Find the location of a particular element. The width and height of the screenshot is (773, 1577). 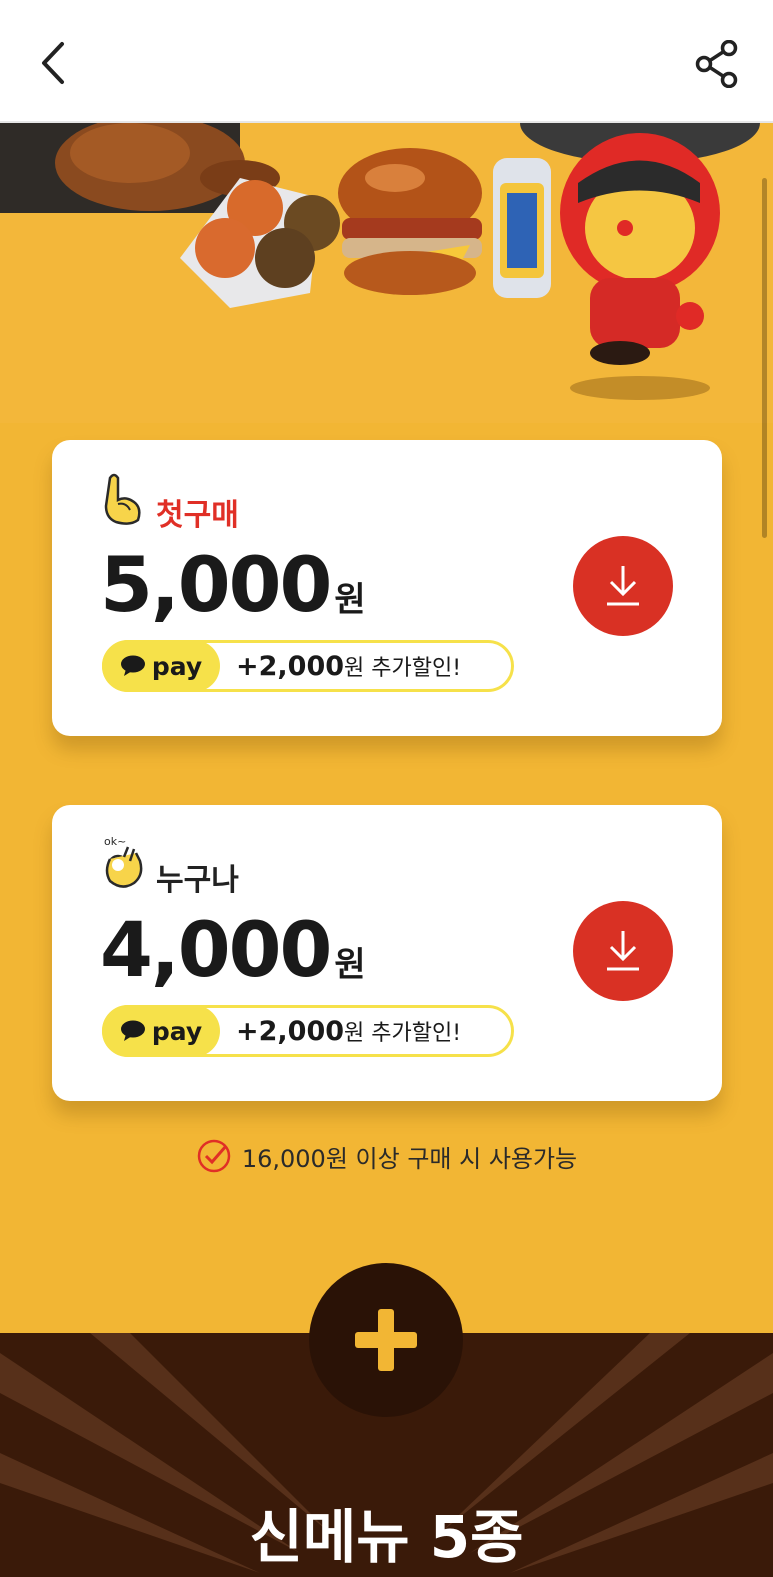

coupon-label: 첫구매 is located at coordinates (197, 515).